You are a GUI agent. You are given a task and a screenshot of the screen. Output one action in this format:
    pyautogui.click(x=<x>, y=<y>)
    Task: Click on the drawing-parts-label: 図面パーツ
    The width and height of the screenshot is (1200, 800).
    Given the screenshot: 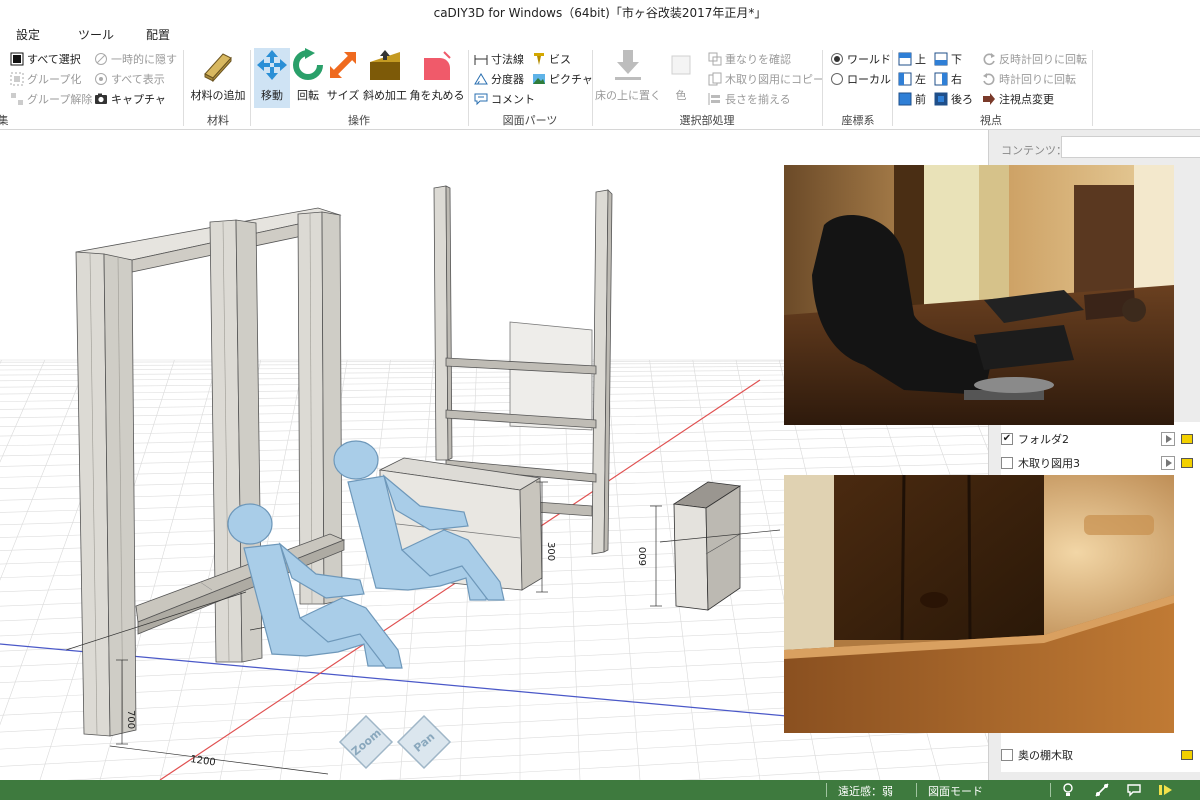 What is the action you would take?
    pyautogui.click(x=530, y=120)
    